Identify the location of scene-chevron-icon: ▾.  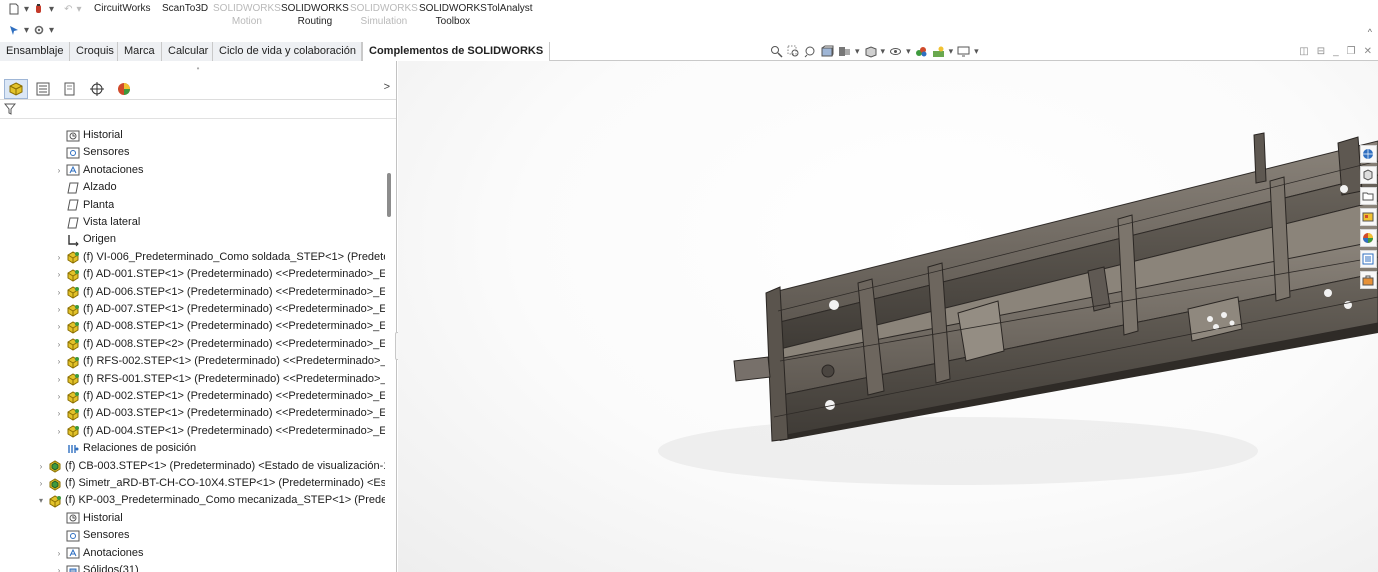
(951, 51).